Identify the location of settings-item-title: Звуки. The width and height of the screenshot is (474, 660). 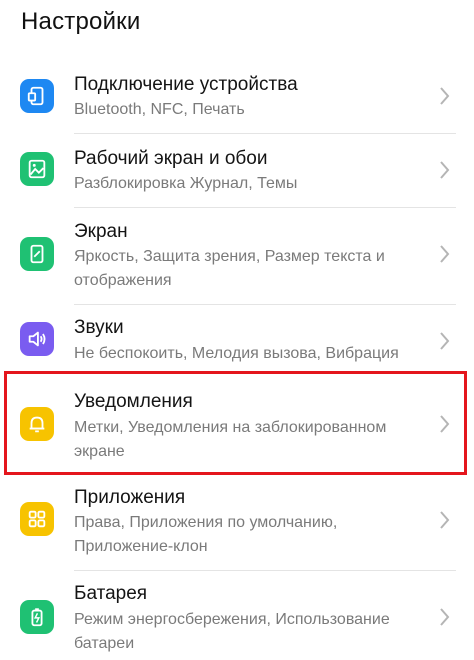
(99, 327).